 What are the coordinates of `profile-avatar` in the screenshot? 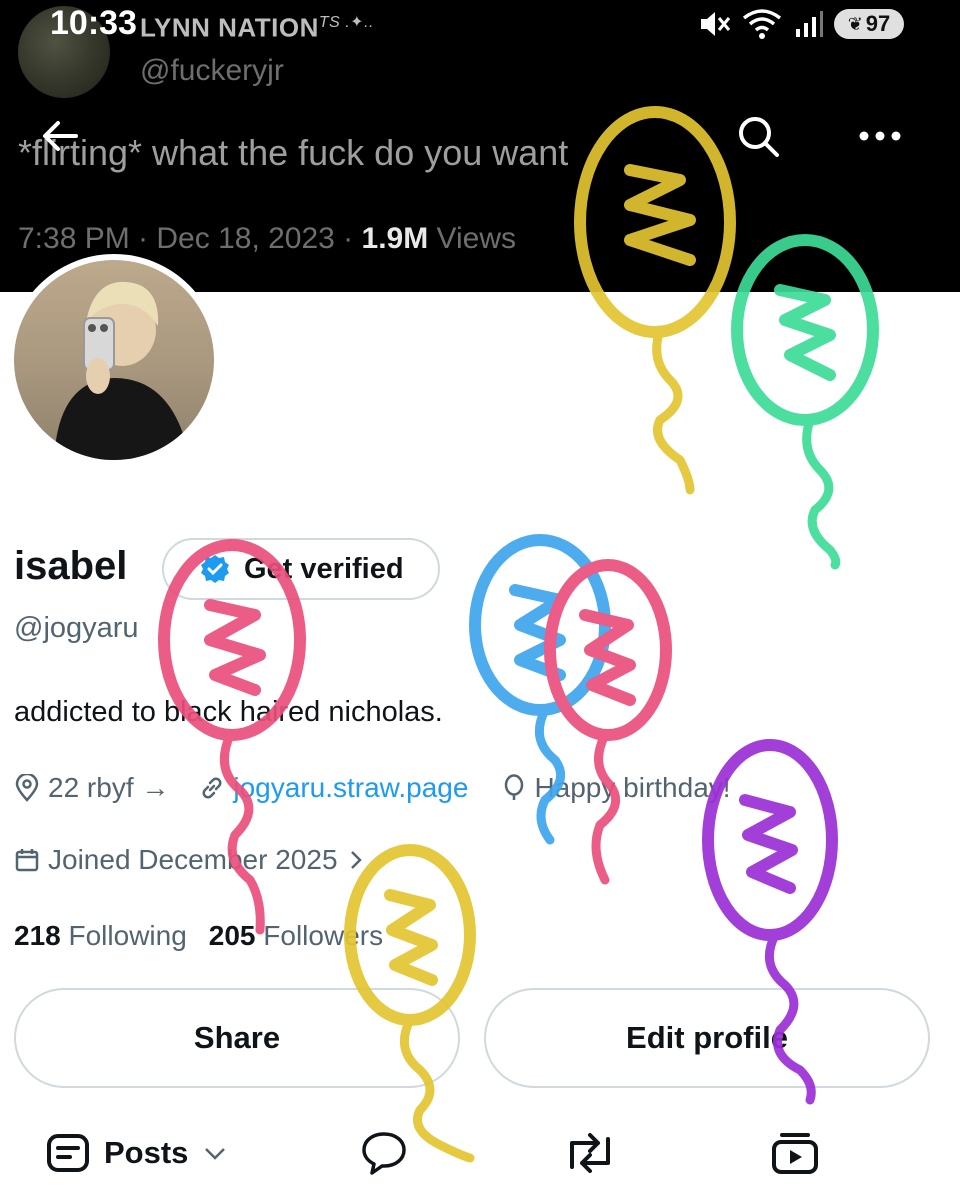 It's located at (114, 360).